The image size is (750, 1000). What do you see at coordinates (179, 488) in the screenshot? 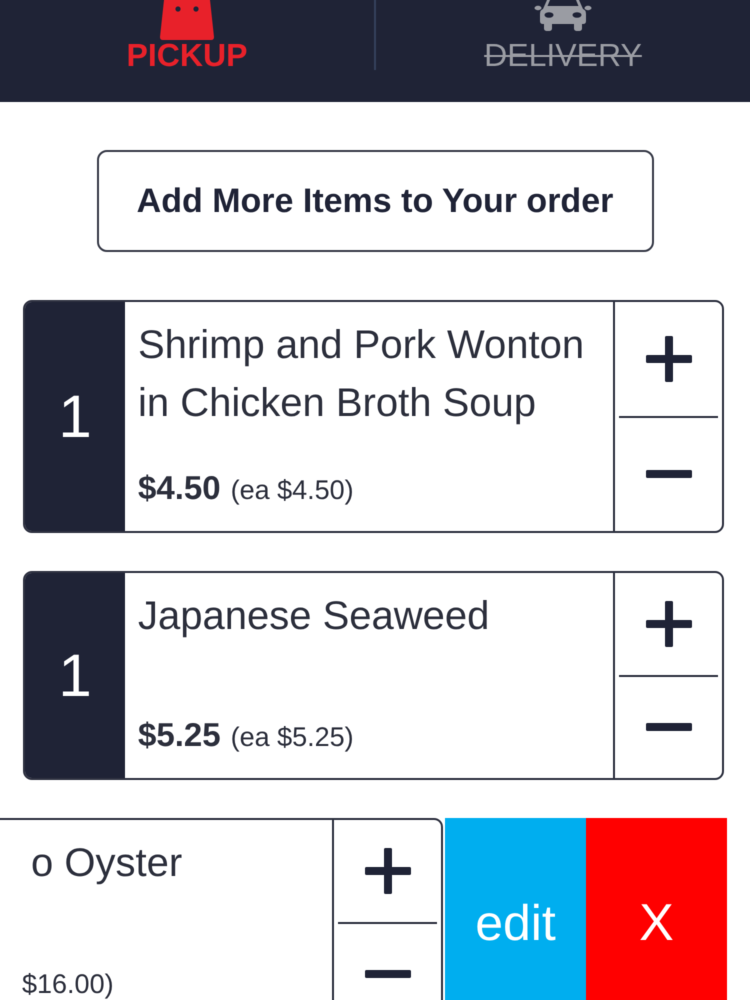
I see `item-price: $4.50` at bounding box center [179, 488].